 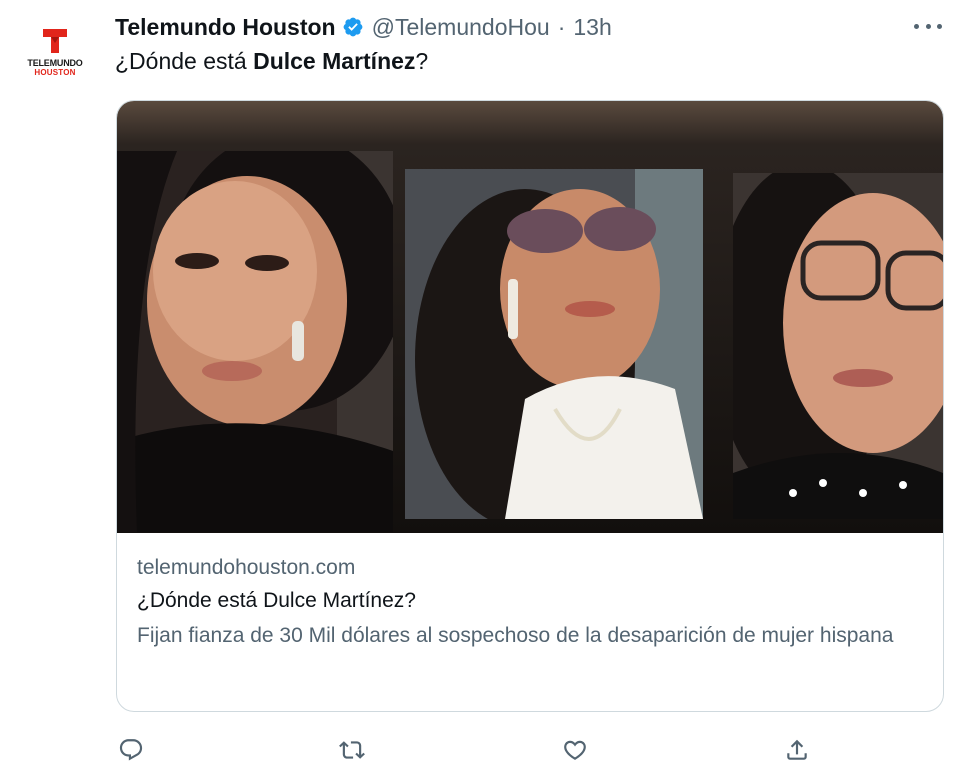 What do you see at coordinates (353, 27) in the screenshot?
I see `verified-badge-icon` at bounding box center [353, 27].